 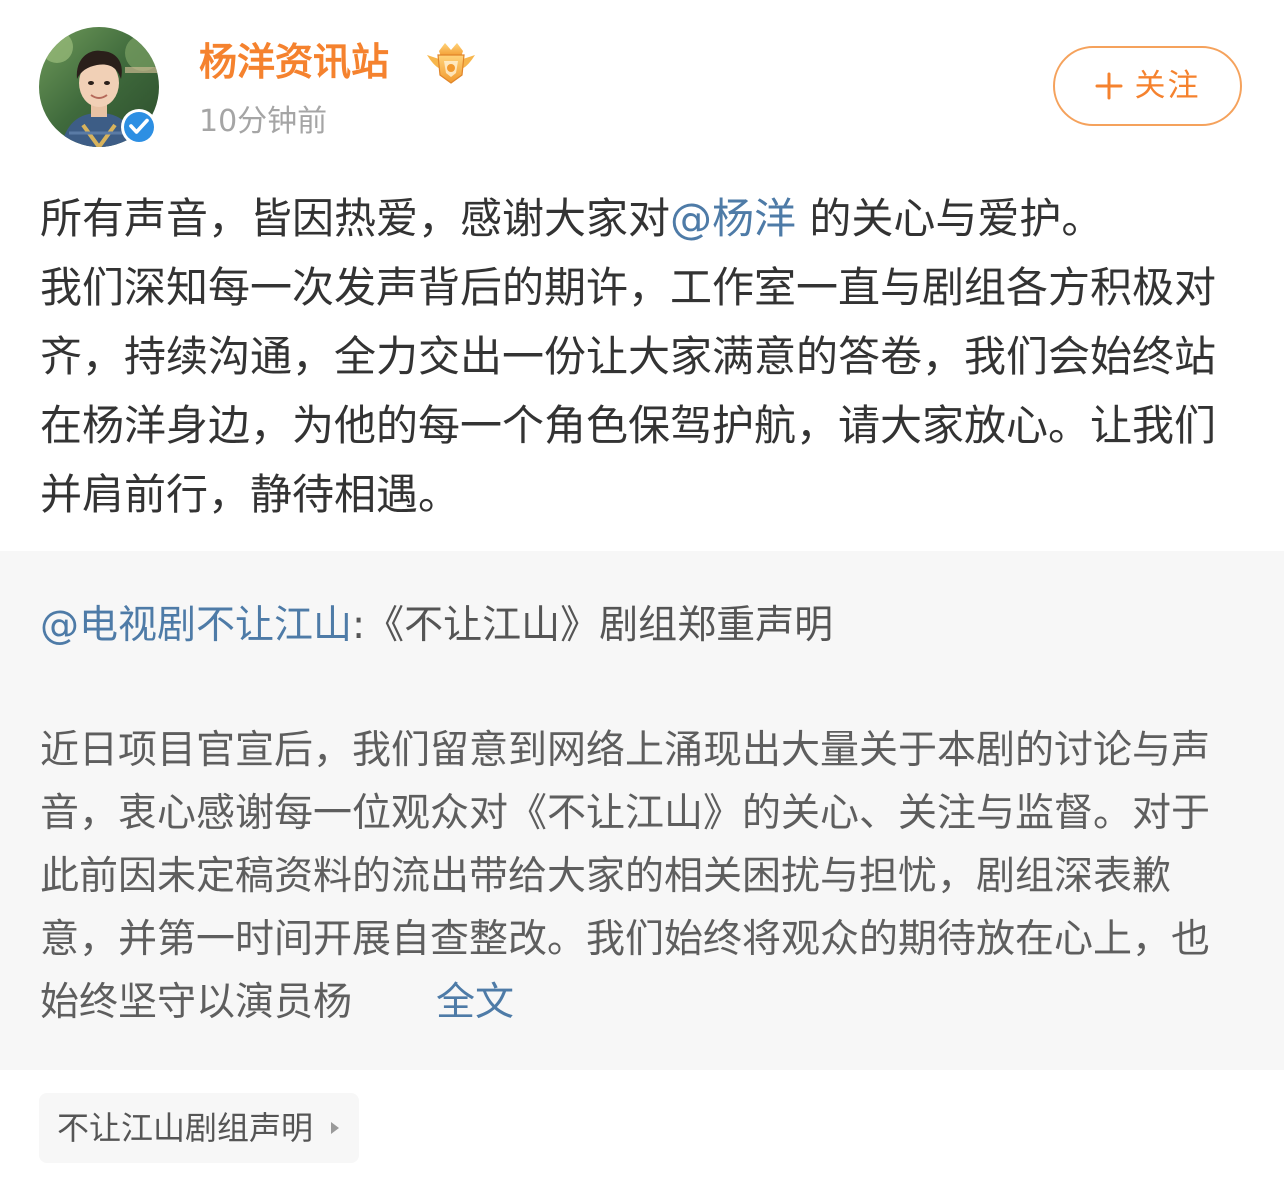 I want to click on topic-label: 不让江山剧组声明, so click(x=185, y=1128).